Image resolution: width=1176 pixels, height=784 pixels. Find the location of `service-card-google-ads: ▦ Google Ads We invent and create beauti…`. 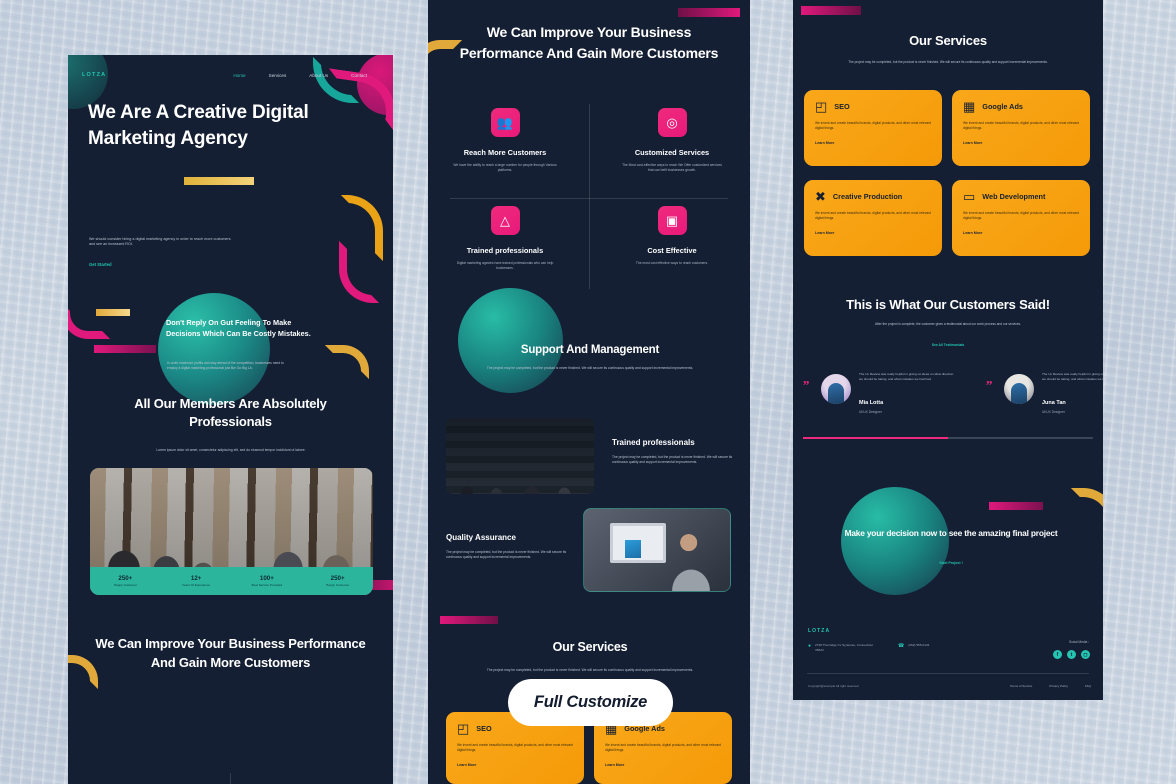

service-card-google-ads: ▦ Google Ads We invent and create beauti… is located at coordinates (1021, 128).